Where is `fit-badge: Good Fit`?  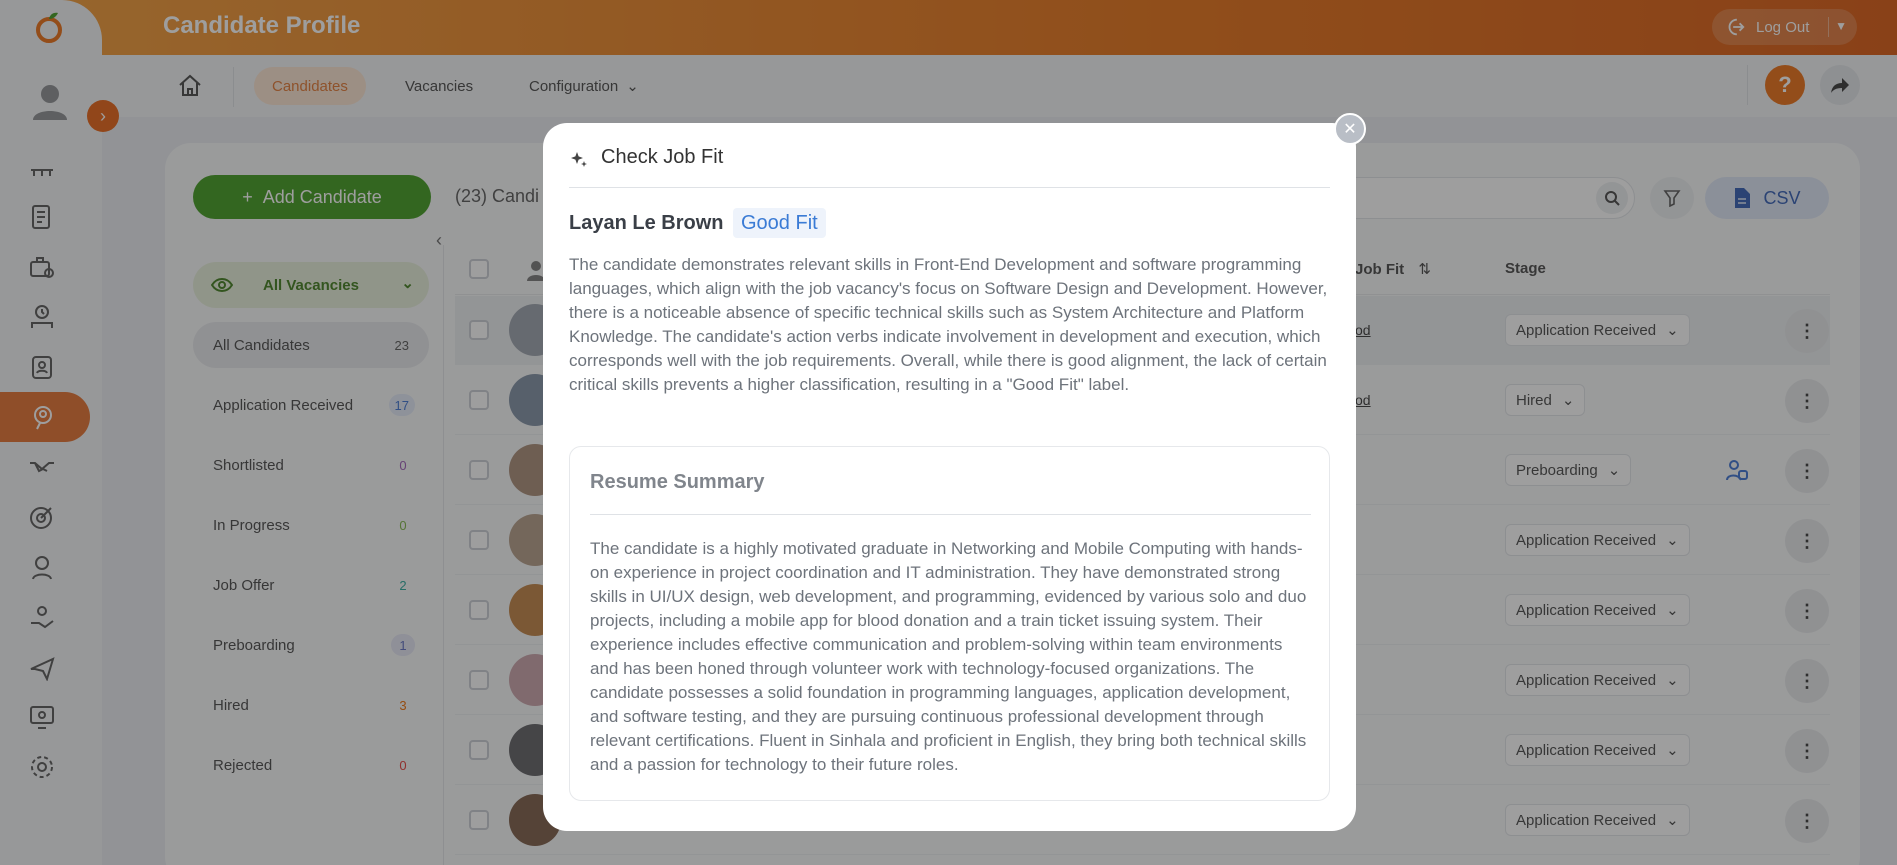 fit-badge: Good Fit is located at coordinates (779, 223).